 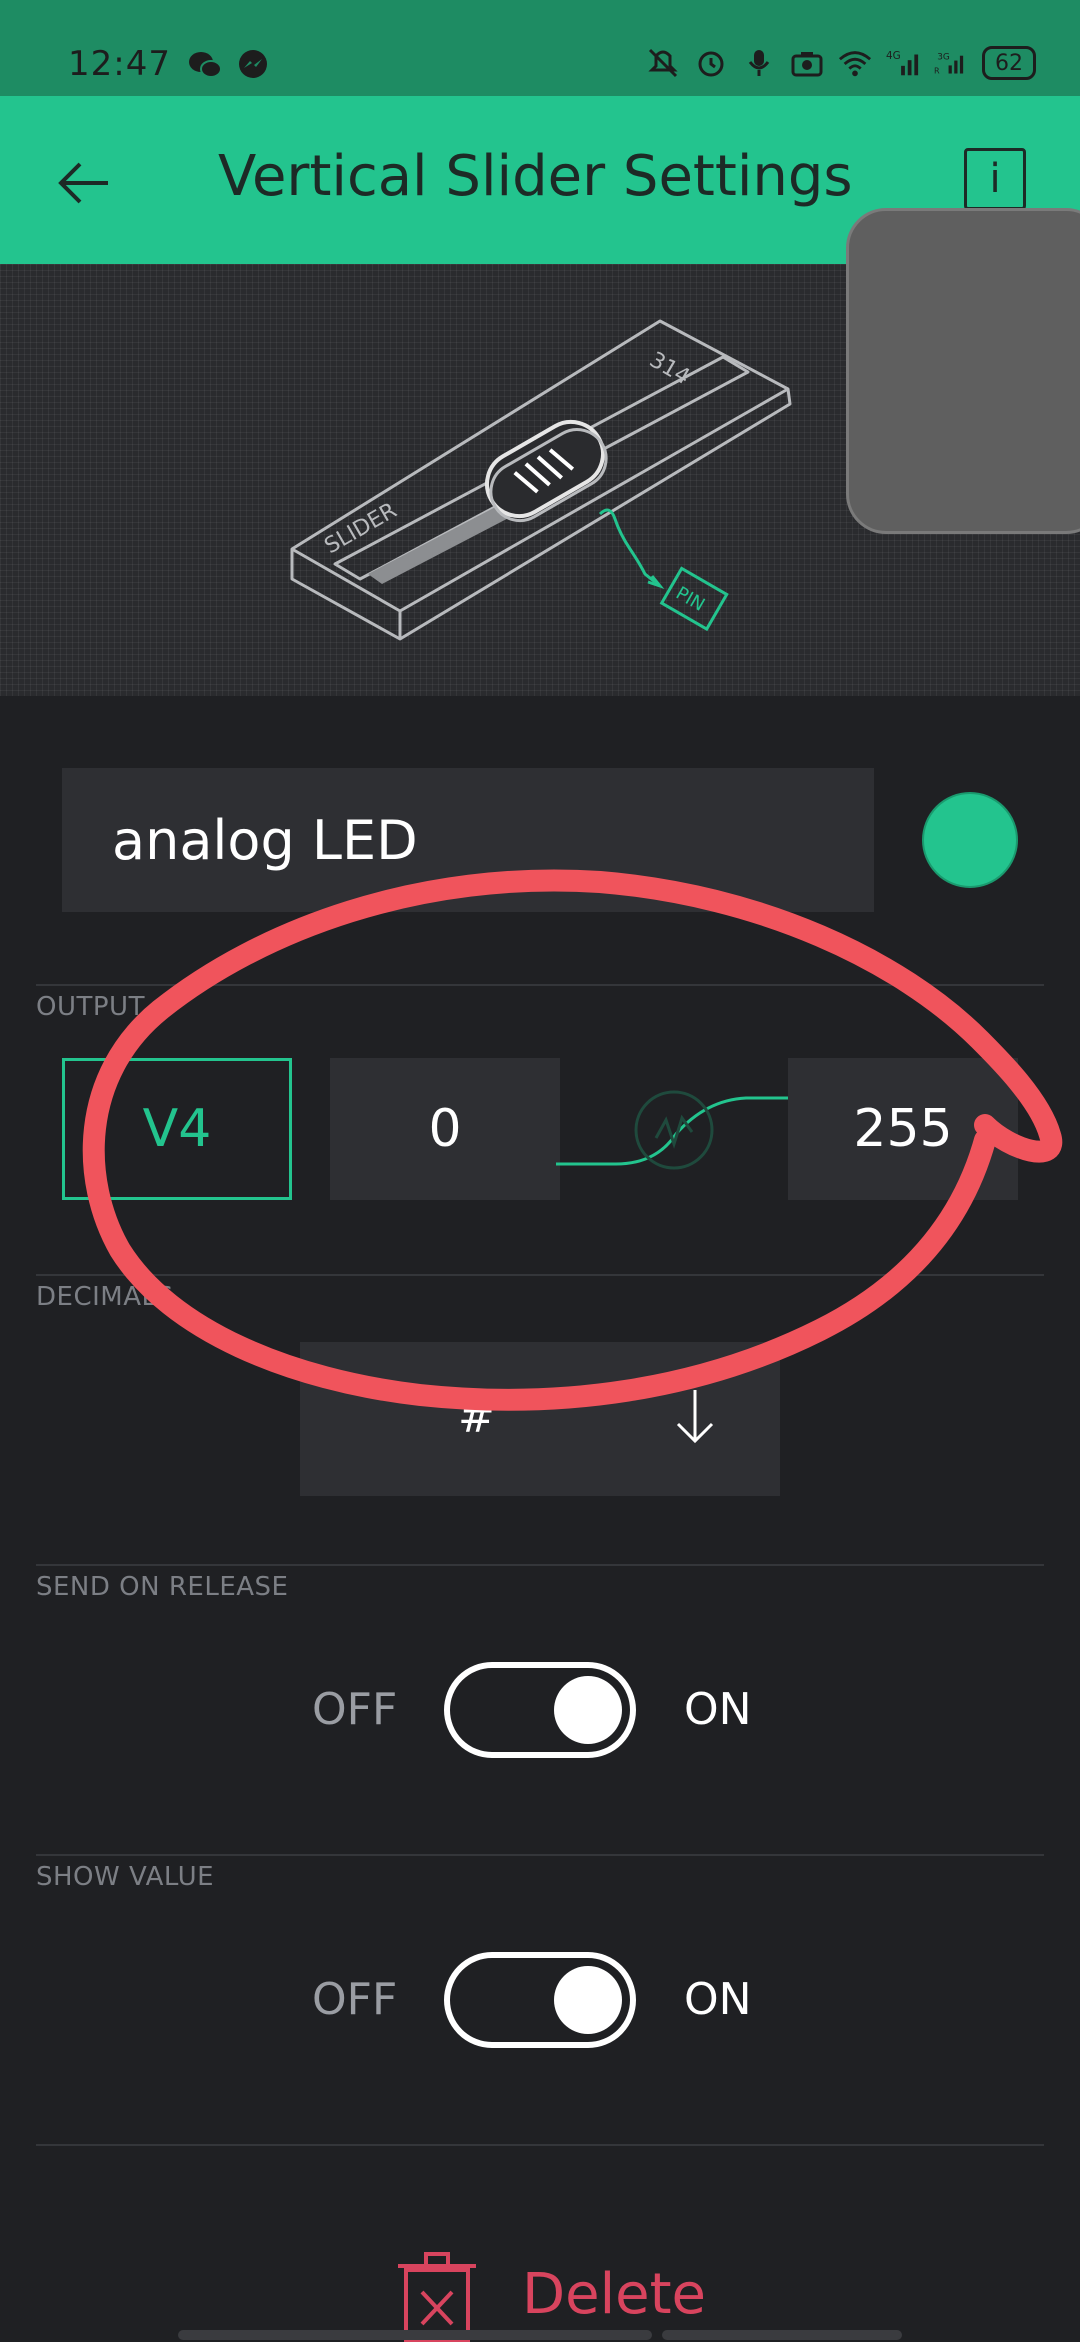 I want to click on svg-text: 4G, so click(x=893, y=56).